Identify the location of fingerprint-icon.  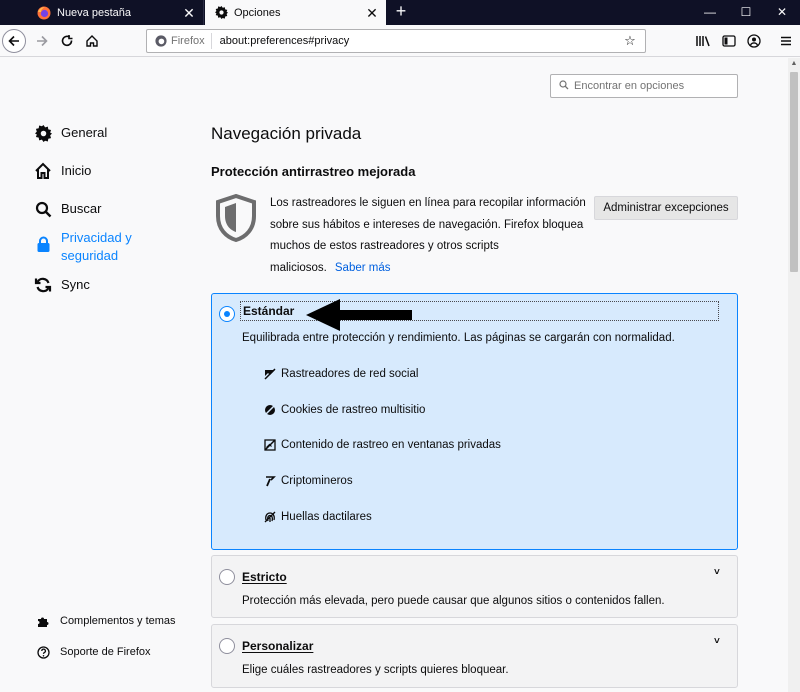
(270, 517).